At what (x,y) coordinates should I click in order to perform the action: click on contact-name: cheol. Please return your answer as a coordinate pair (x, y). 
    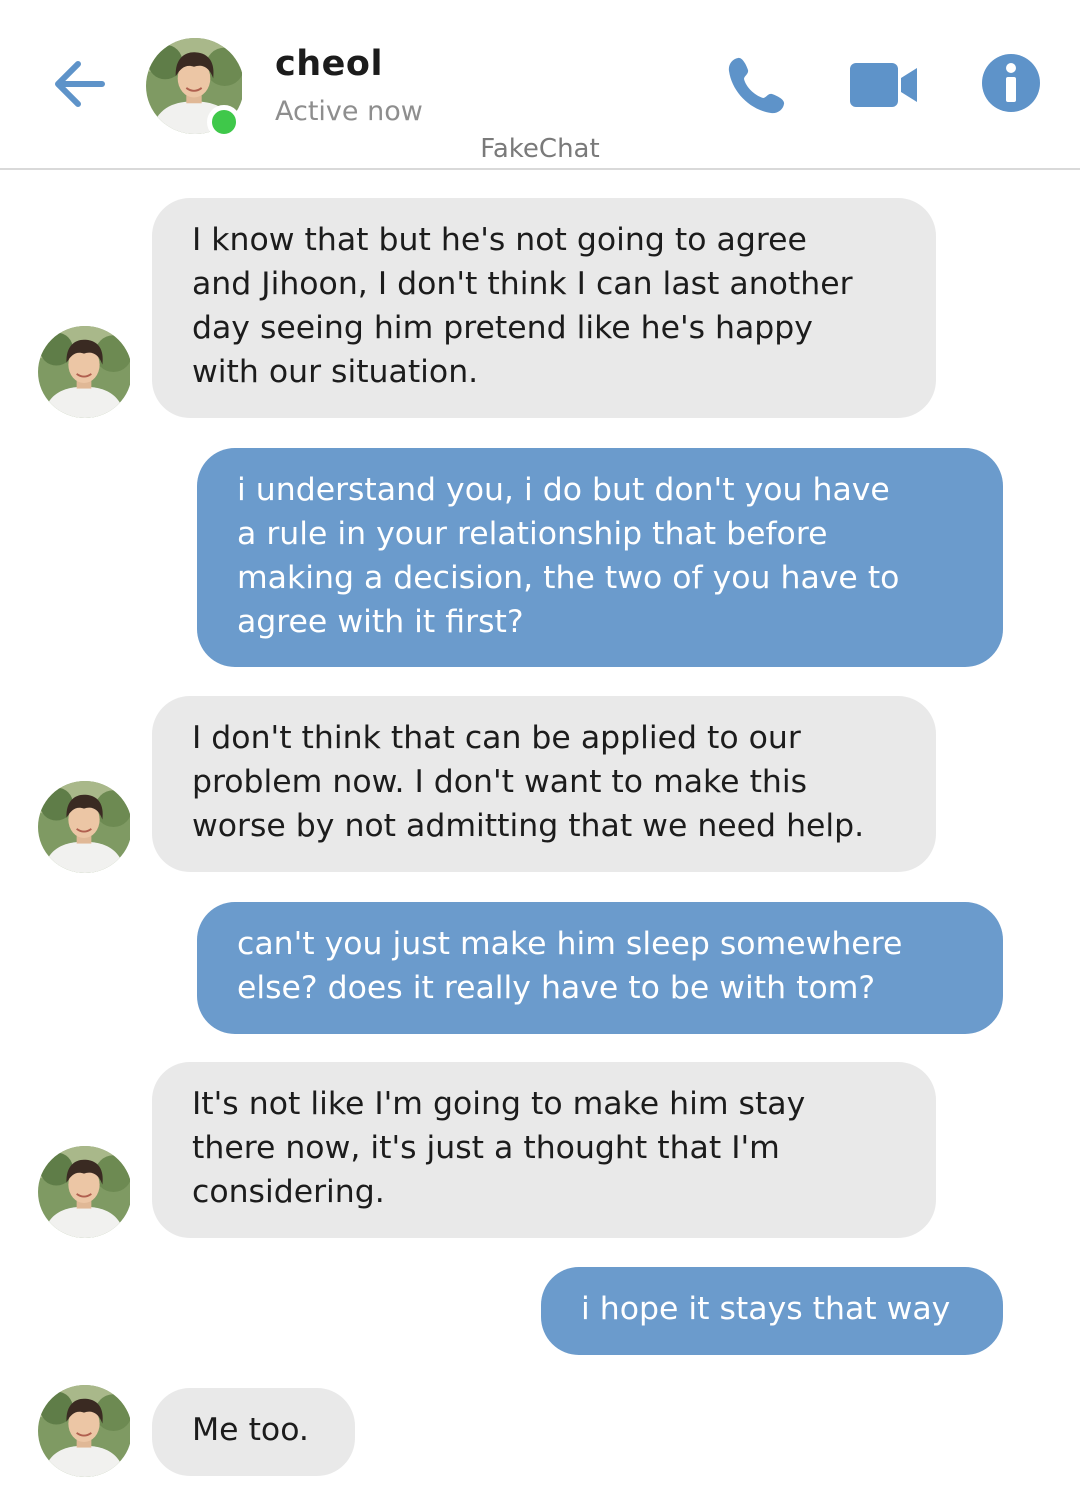
    Looking at the image, I should click on (329, 64).